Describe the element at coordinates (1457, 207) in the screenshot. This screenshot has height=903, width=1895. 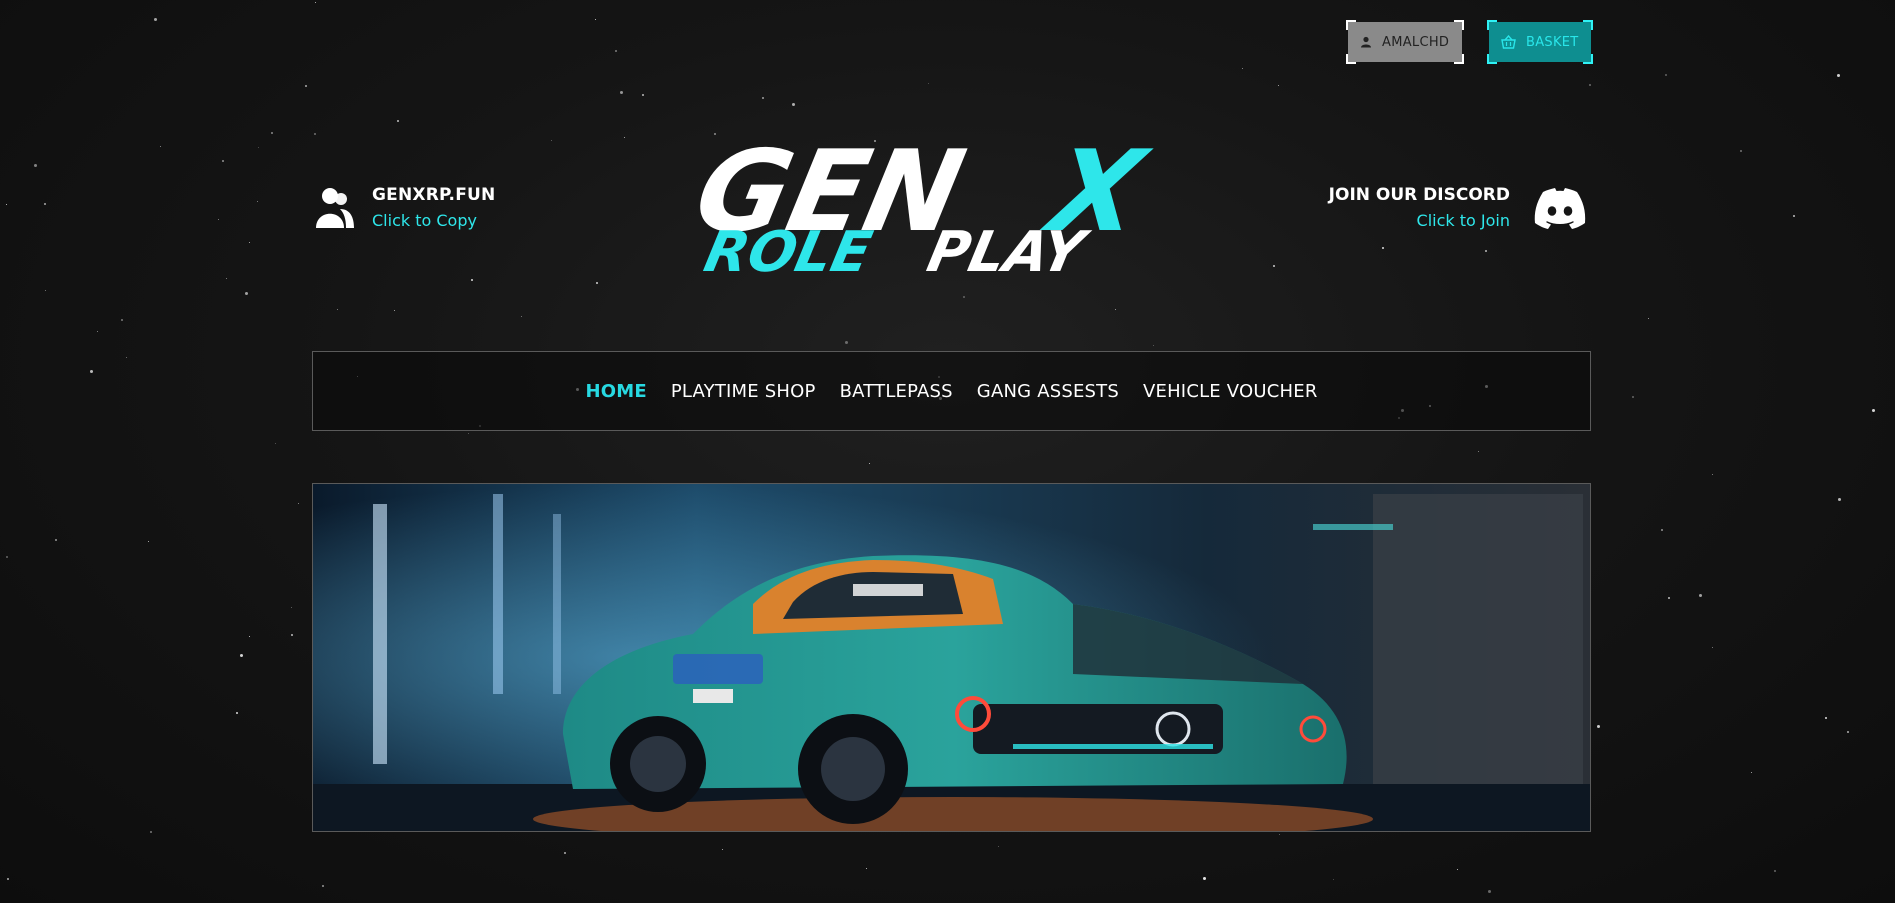
I see `discord-block: JOIN OUR DISCORD Click to Join` at that location.